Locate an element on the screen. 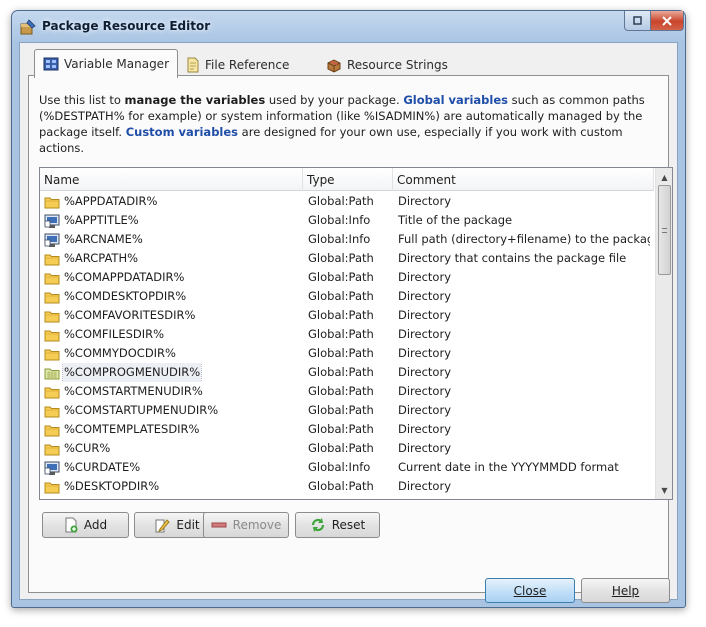 Image resolution: width=706 pixels, height=627 pixels. custom-variables-highlight: Custom variables is located at coordinates (182, 132).